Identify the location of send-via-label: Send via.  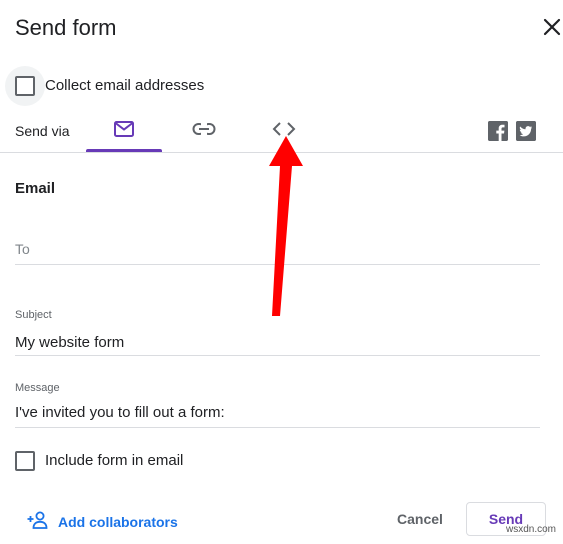
(42, 131).